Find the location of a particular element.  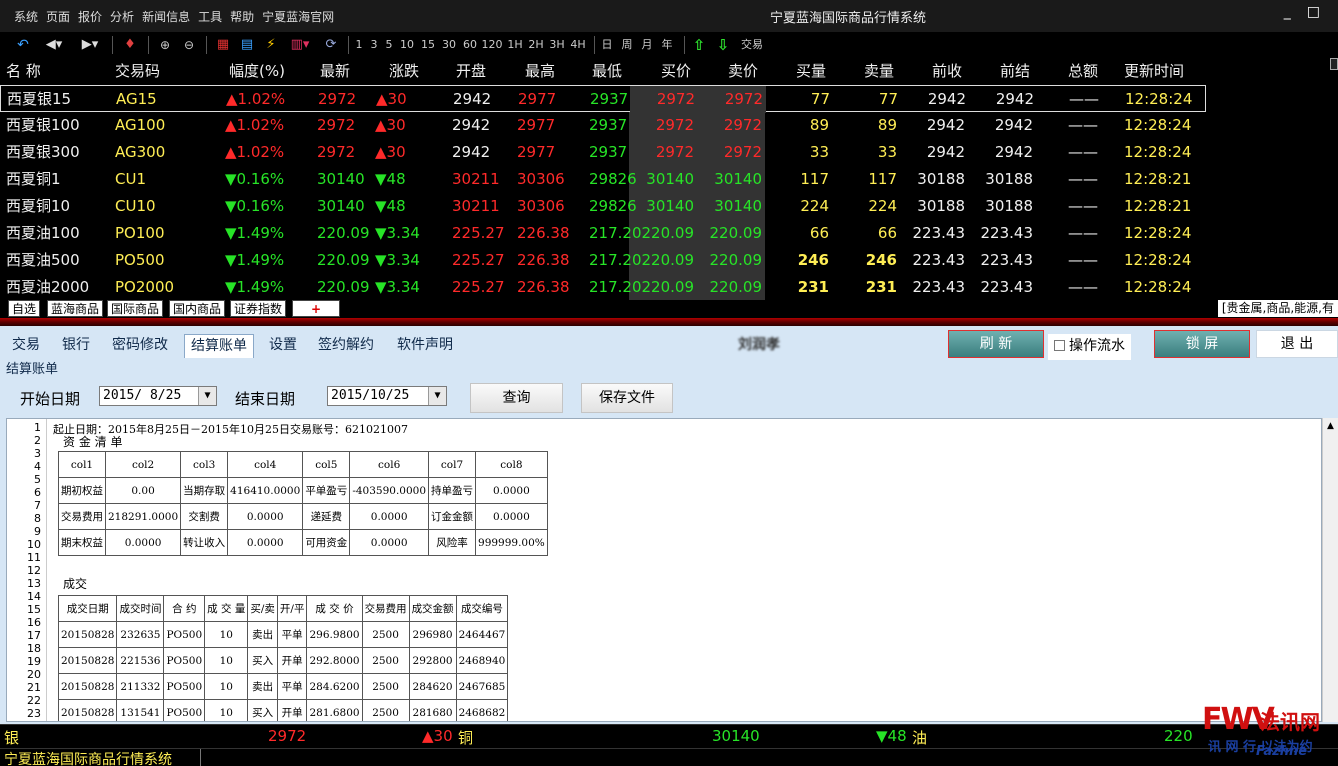

tab-lanhai-goods: 蓝海商品 is located at coordinates (75, 308).